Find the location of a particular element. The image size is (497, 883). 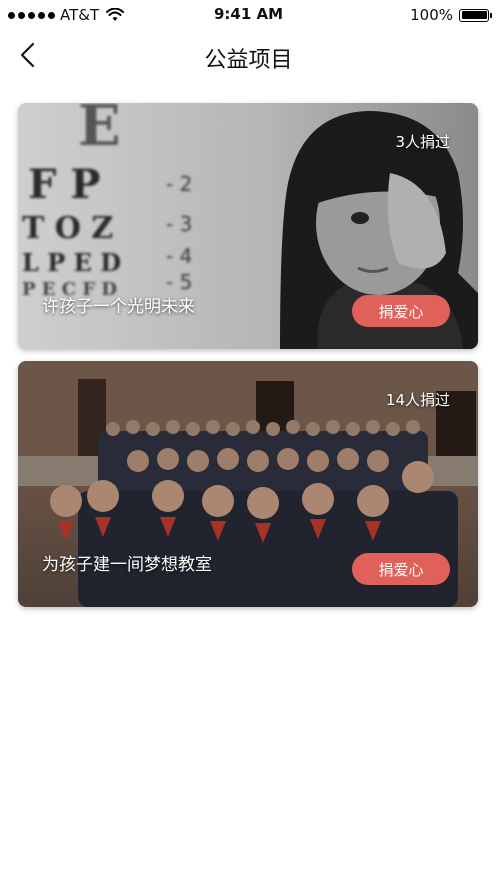

svg-text: - 2 is located at coordinates (179, 184).